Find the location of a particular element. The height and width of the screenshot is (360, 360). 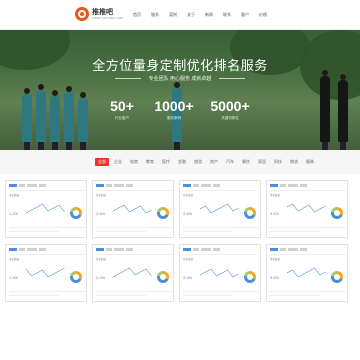

hero-title: 全方位量身定制优化排名服务 is located at coordinates (180, 65).